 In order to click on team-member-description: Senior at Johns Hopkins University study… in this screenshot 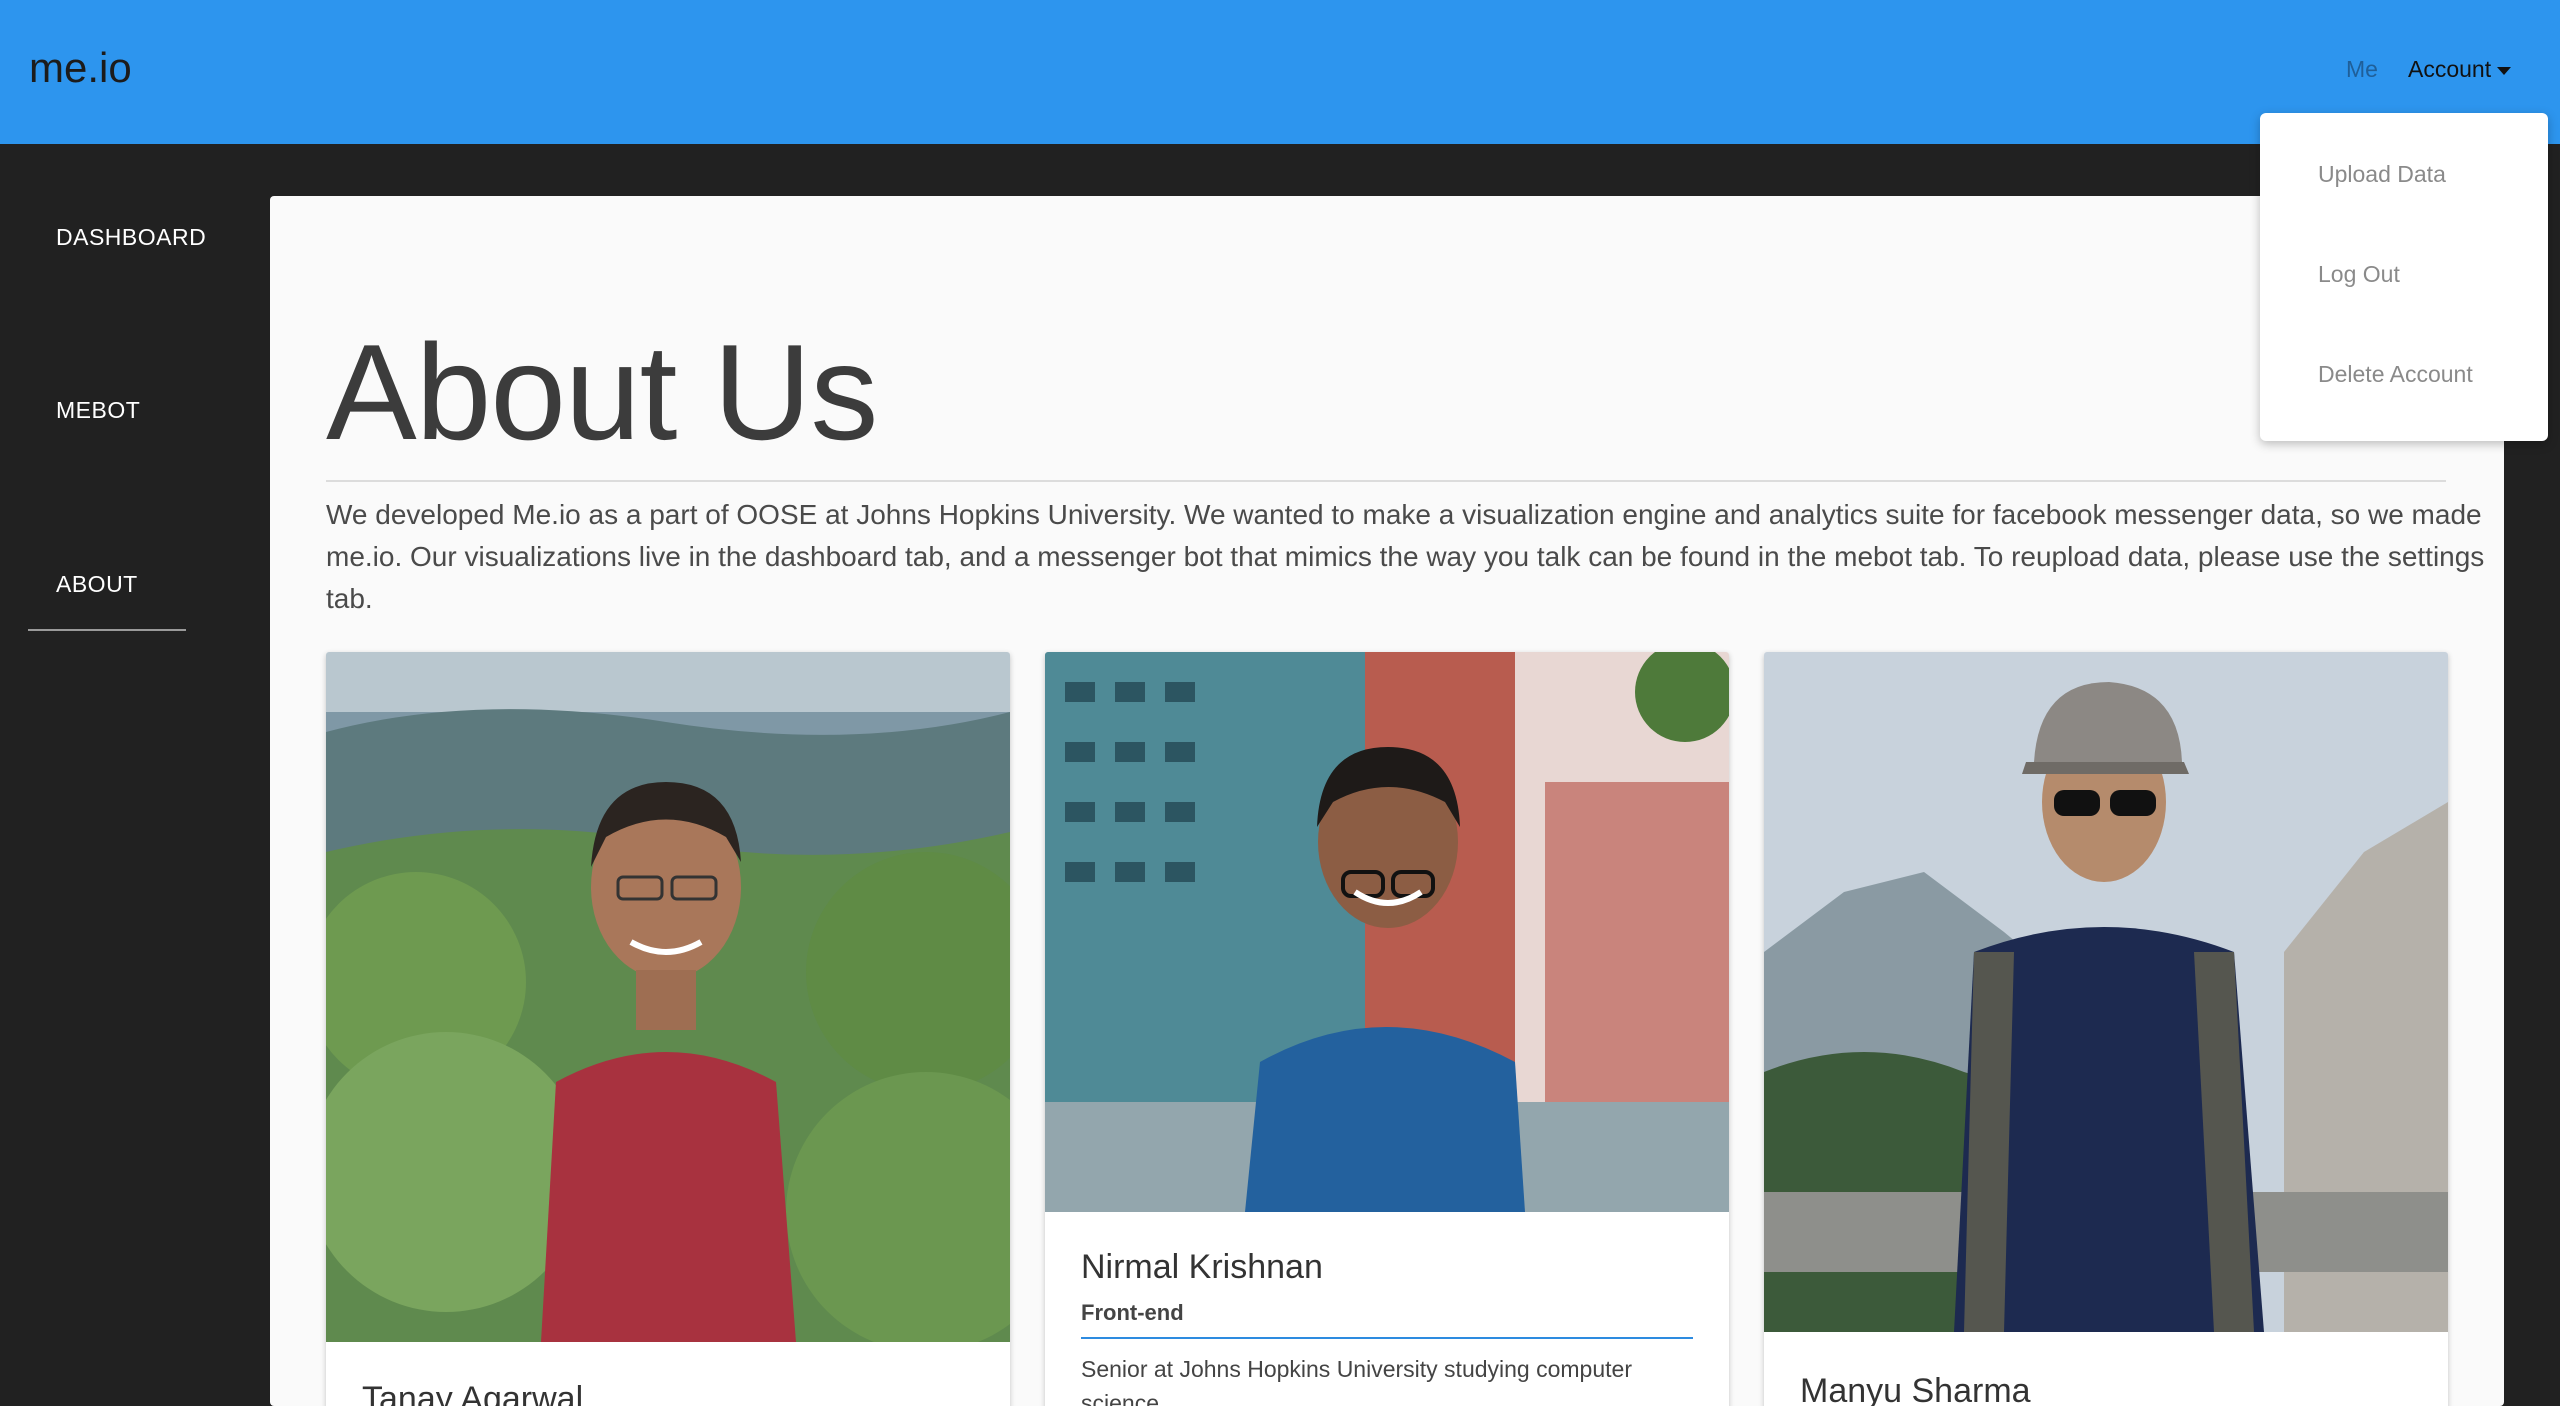, I will do `click(1356, 1381)`.